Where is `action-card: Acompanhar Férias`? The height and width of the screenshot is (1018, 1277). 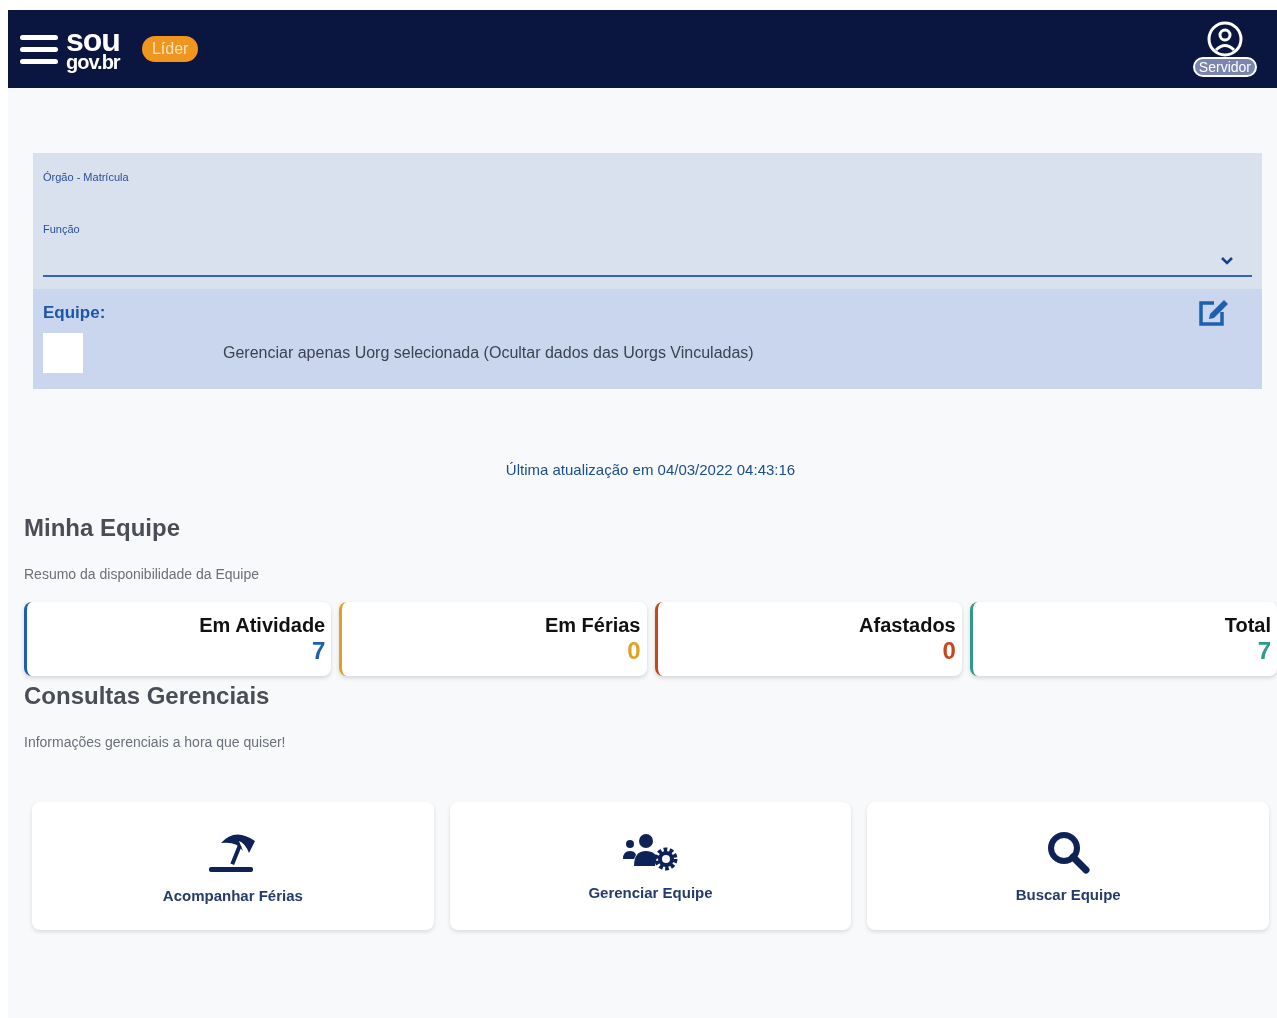 action-card: Acompanhar Férias is located at coordinates (233, 866).